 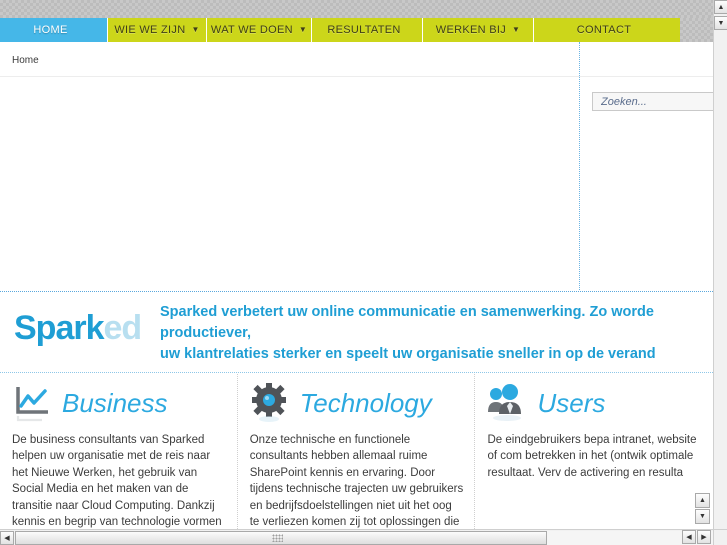 I want to click on inner-vertical-scroll-buttons: ▲ ▼, so click(x=702, y=509).